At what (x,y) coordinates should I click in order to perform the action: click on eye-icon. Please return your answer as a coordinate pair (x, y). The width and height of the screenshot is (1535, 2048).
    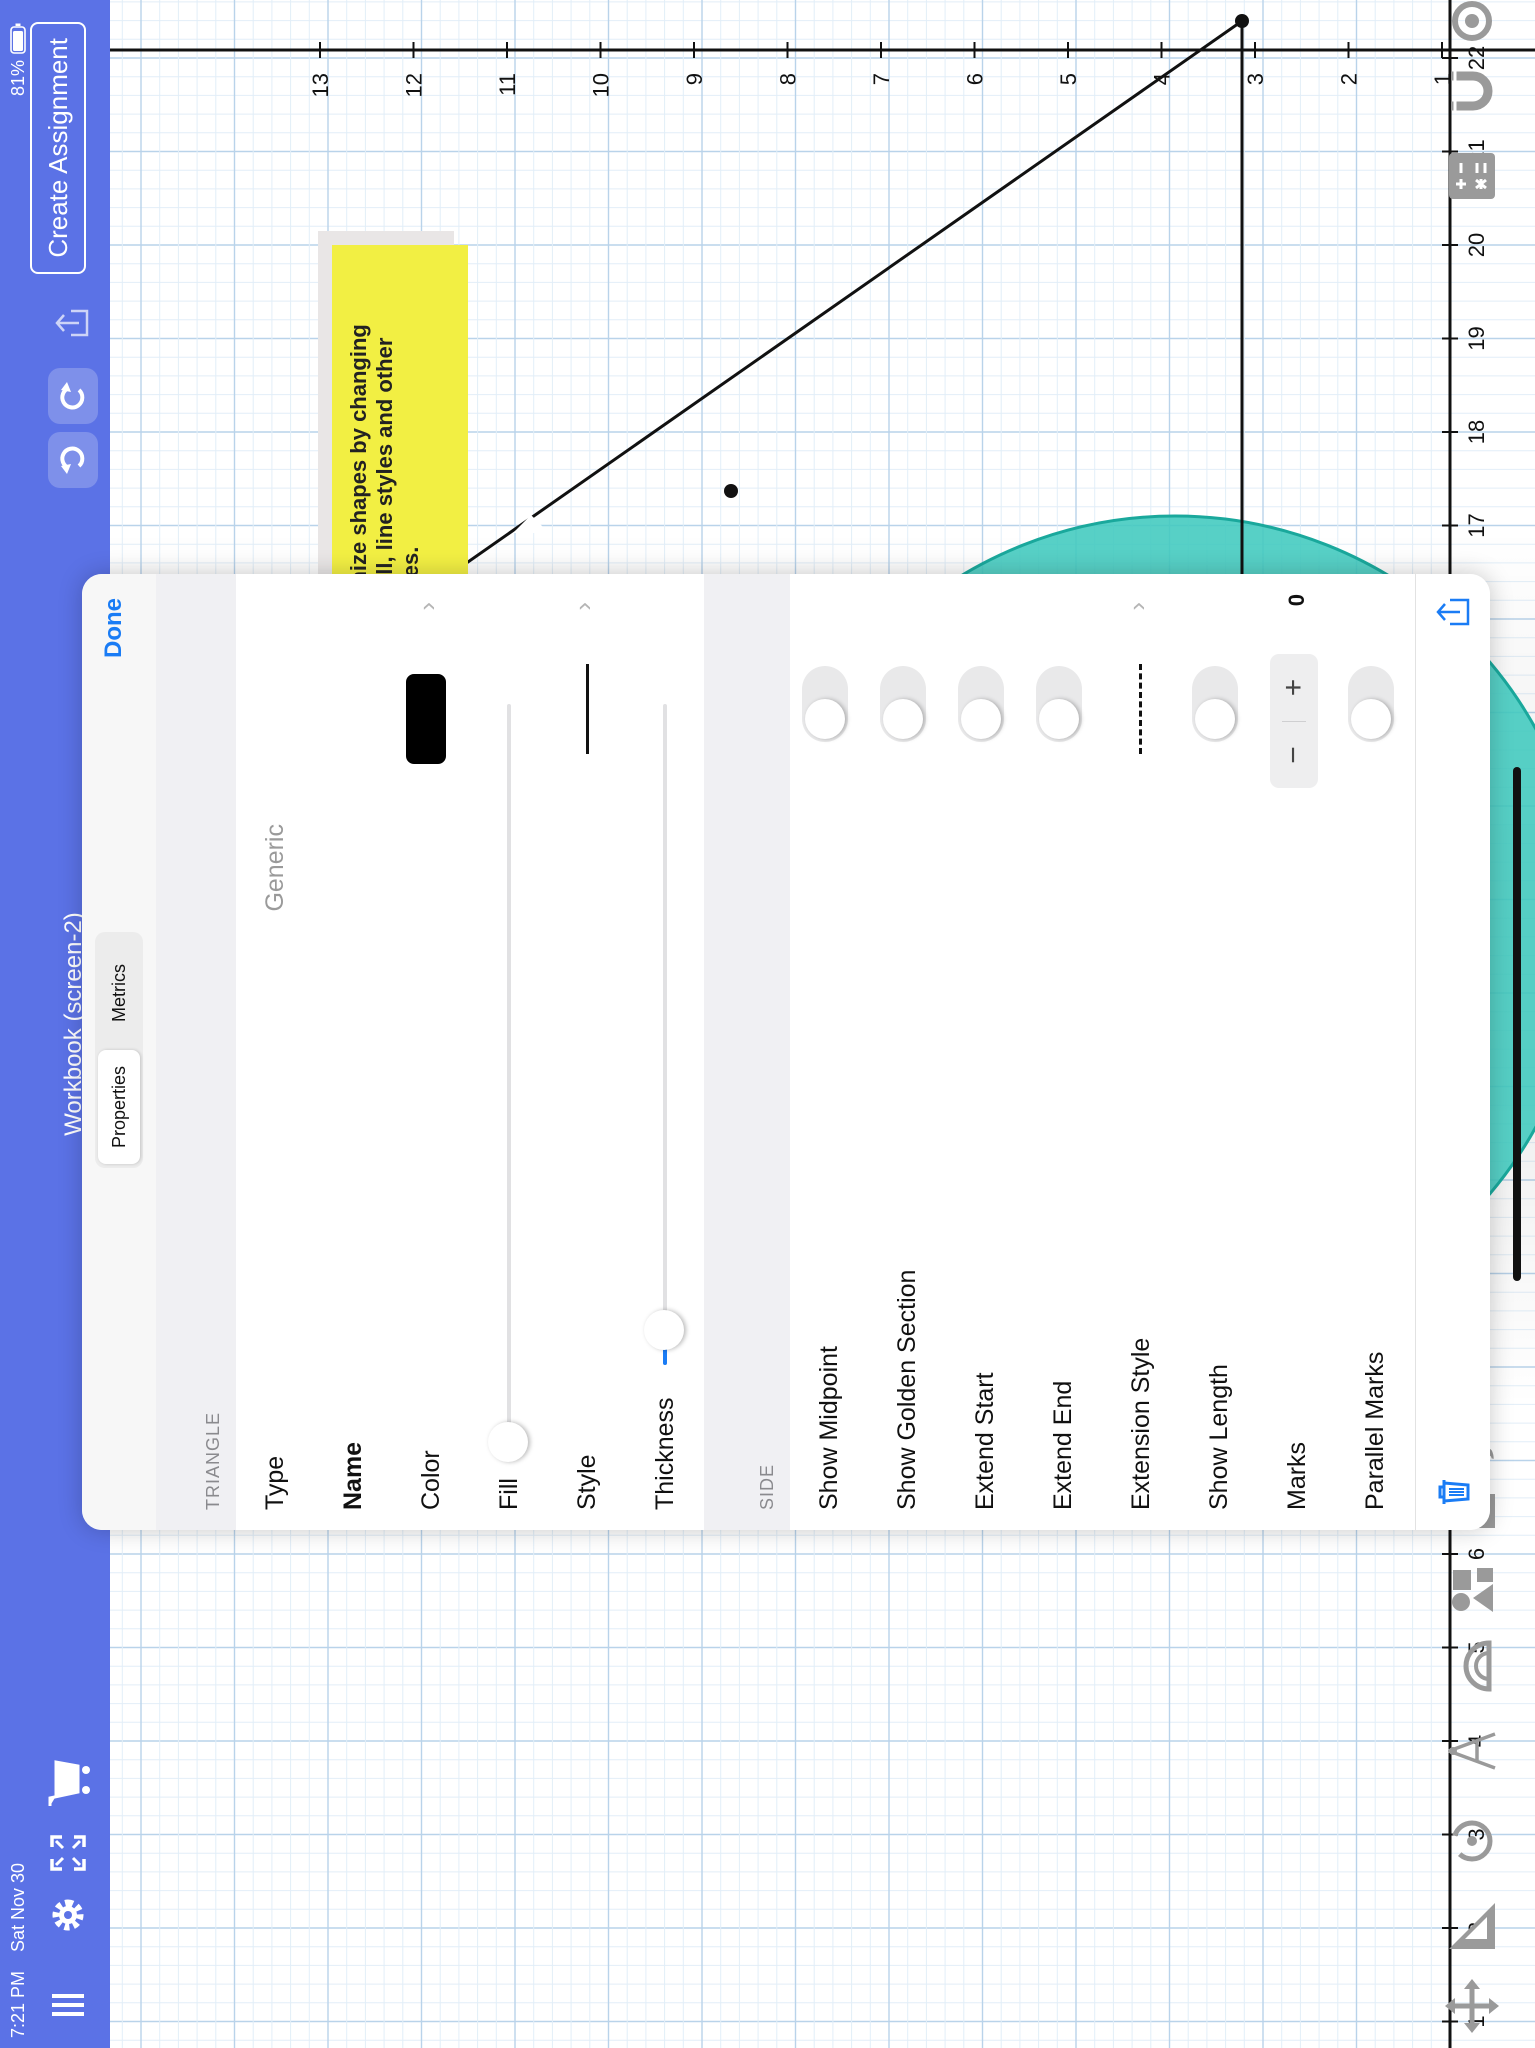
    Looking at the image, I should click on (1472, 21).